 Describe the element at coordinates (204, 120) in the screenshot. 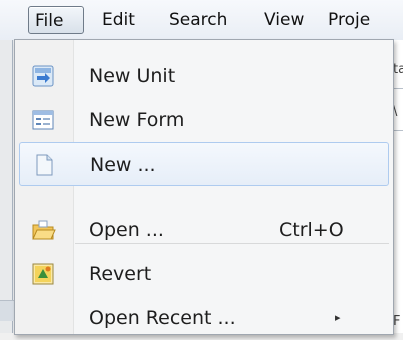

I see `menu-item-new-form: New Form` at that location.